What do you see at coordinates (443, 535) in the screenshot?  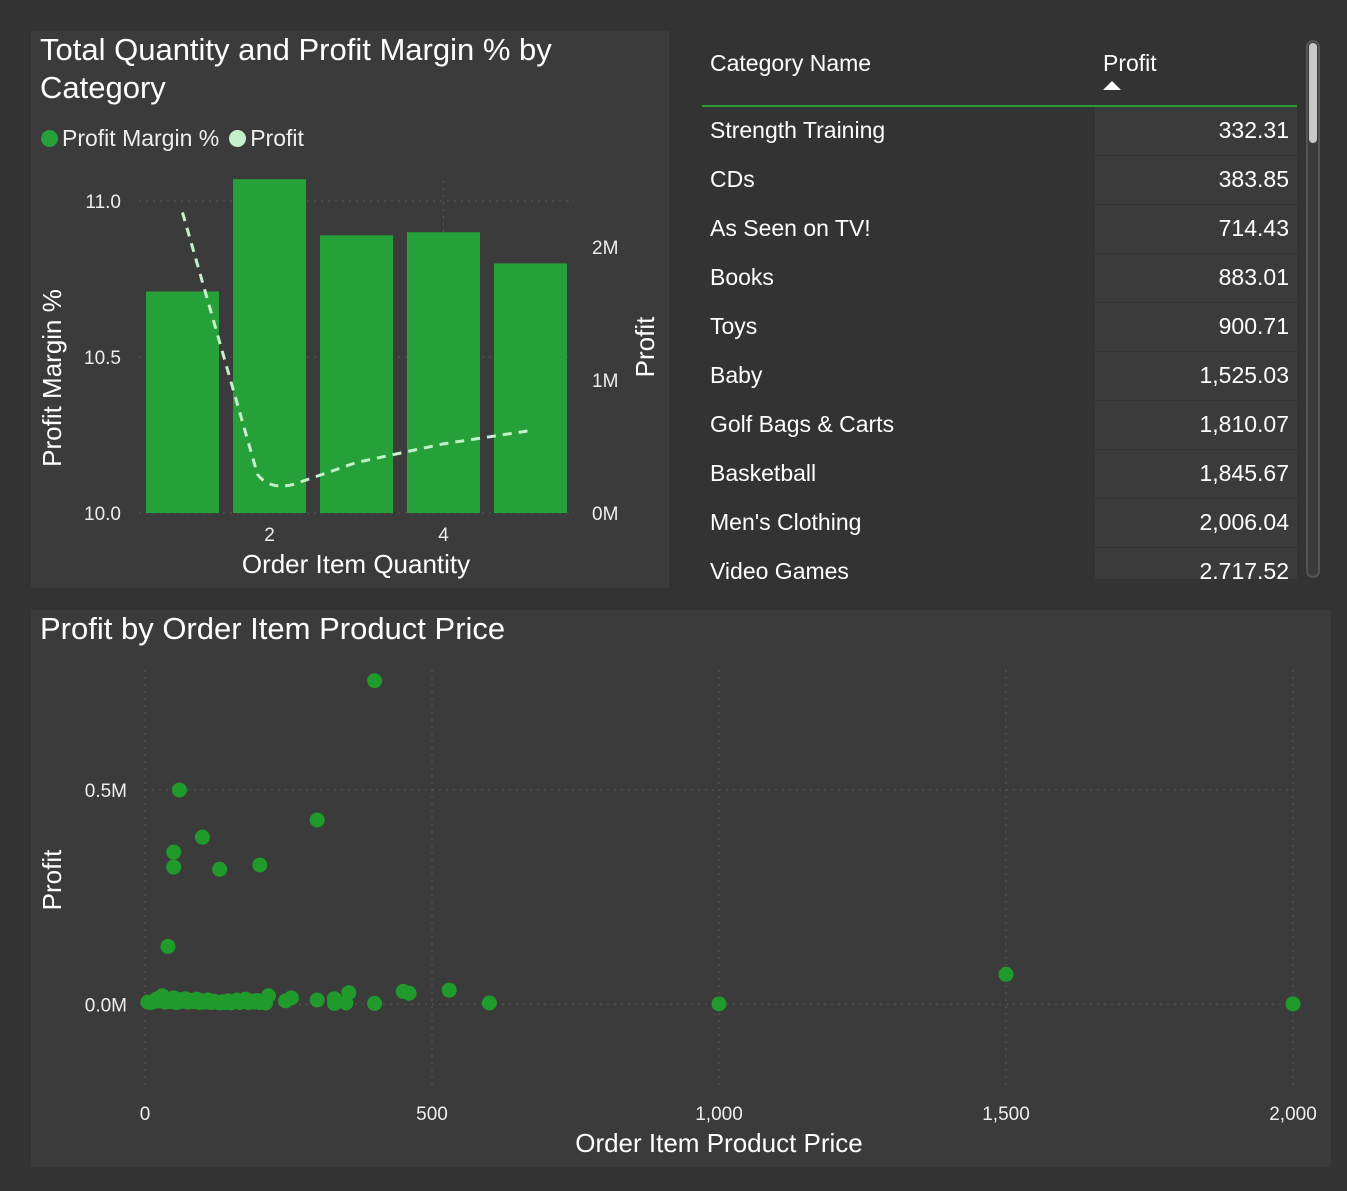 I see `combo-x-tick-label: 4` at bounding box center [443, 535].